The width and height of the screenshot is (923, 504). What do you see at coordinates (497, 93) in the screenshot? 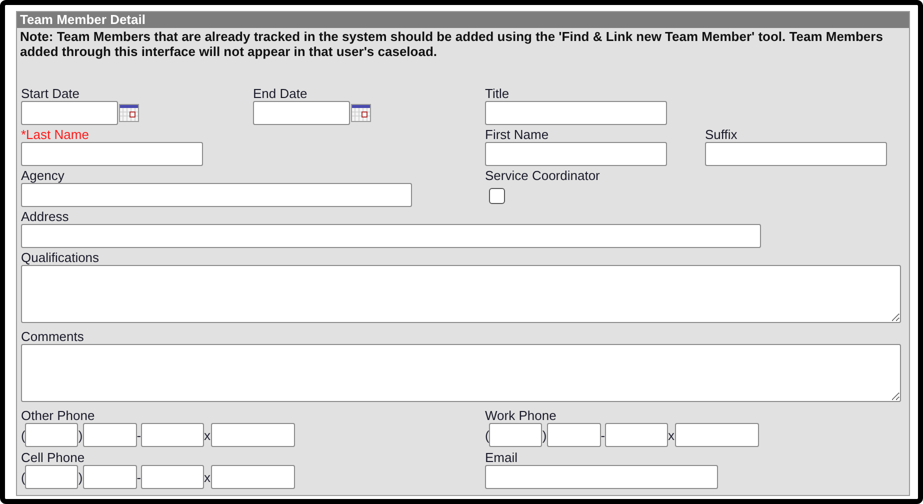
I see `field-label: Title` at bounding box center [497, 93].